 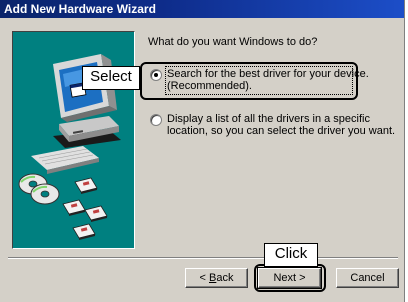 What do you see at coordinates (233, 42) in the screenshot?
I see `wizard-prompt: What do you want Windows to do?` at bounding box center [233, 42].